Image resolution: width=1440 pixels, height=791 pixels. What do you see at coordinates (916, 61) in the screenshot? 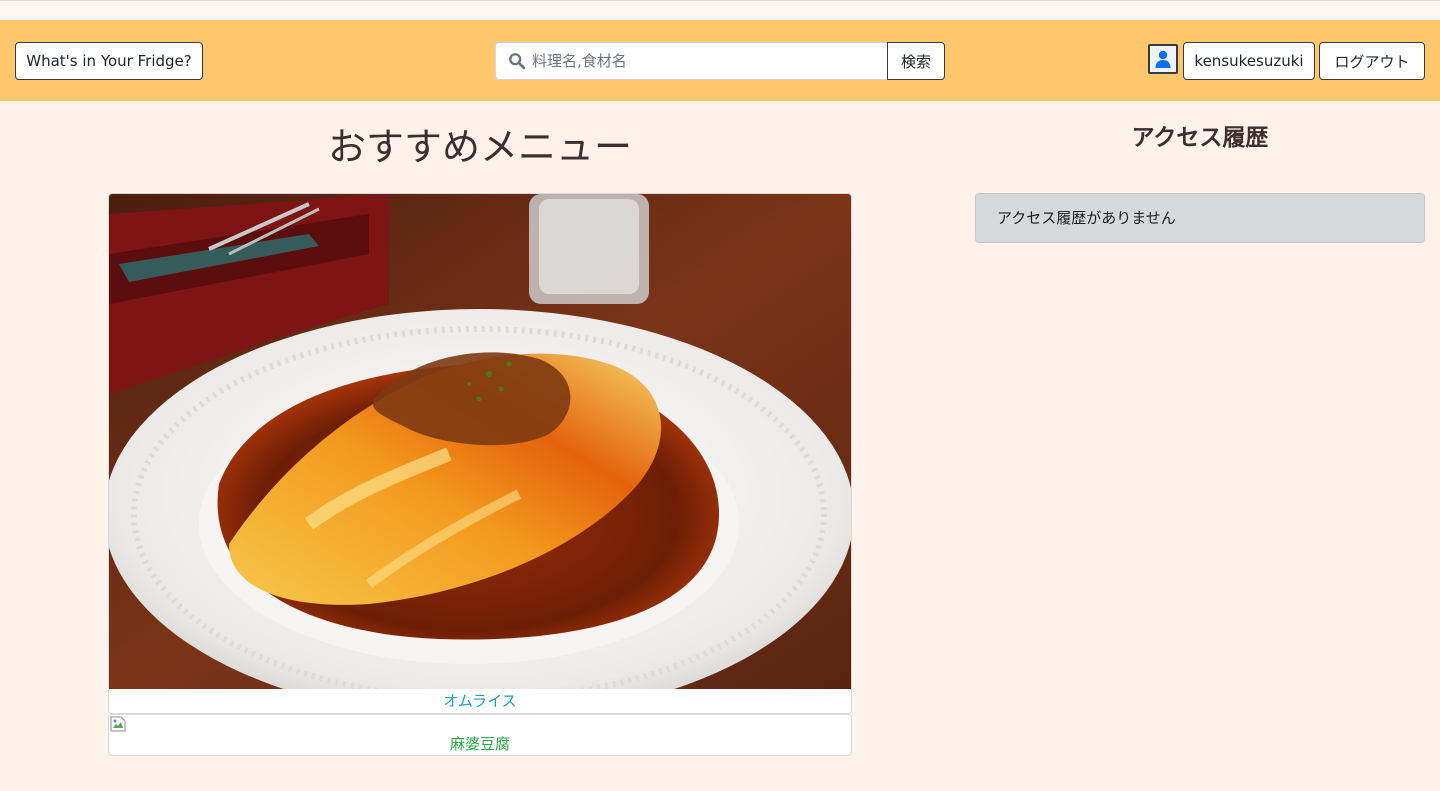
I see `search-button: 検索` at bounding box center [916, 61].